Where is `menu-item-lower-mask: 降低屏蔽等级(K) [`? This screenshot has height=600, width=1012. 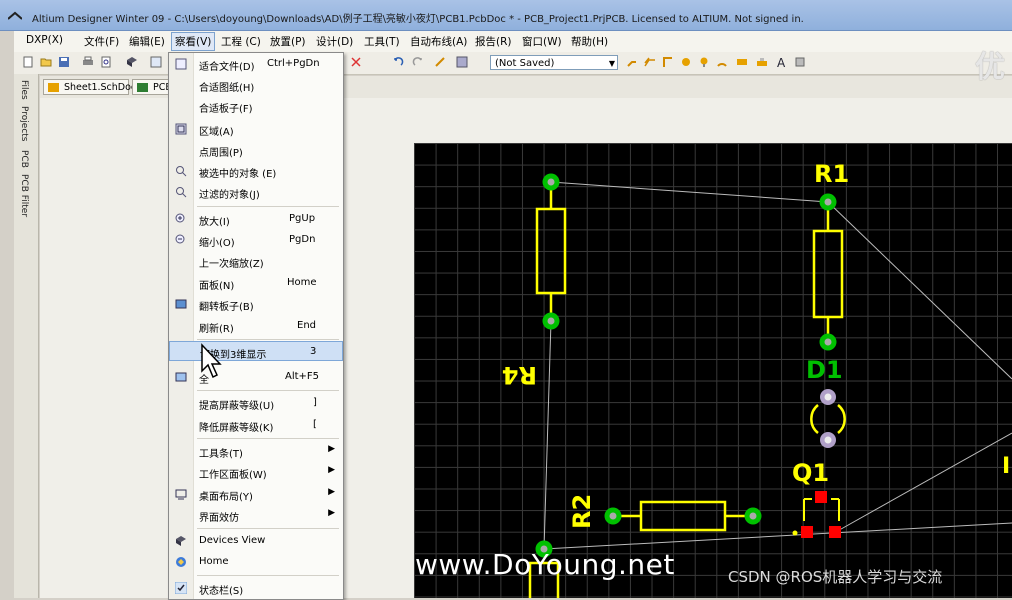 menu-item-lower-mask: 降低屏蔽等级(K) [ is located at coordinates (256, 425).